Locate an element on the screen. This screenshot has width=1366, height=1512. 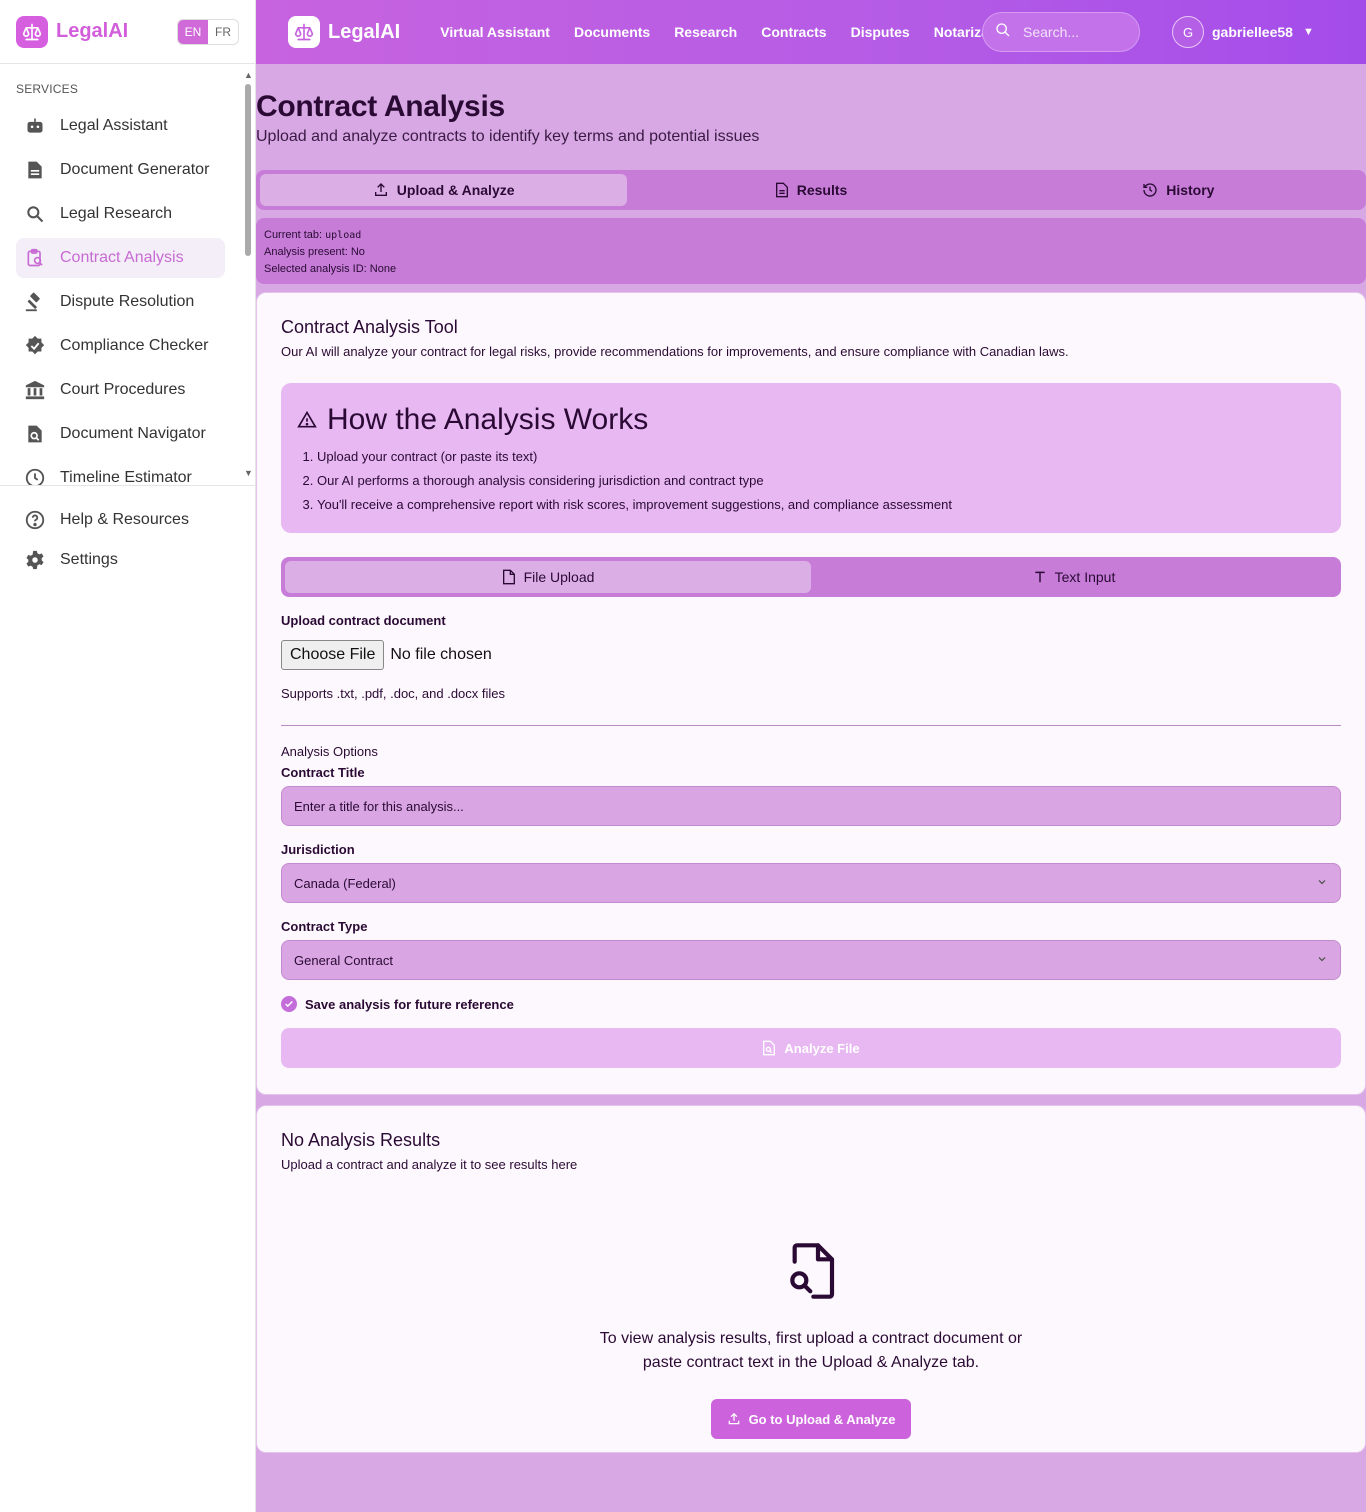
debug-current-tab: Current tab: upload is located at coordinates (313, 235).